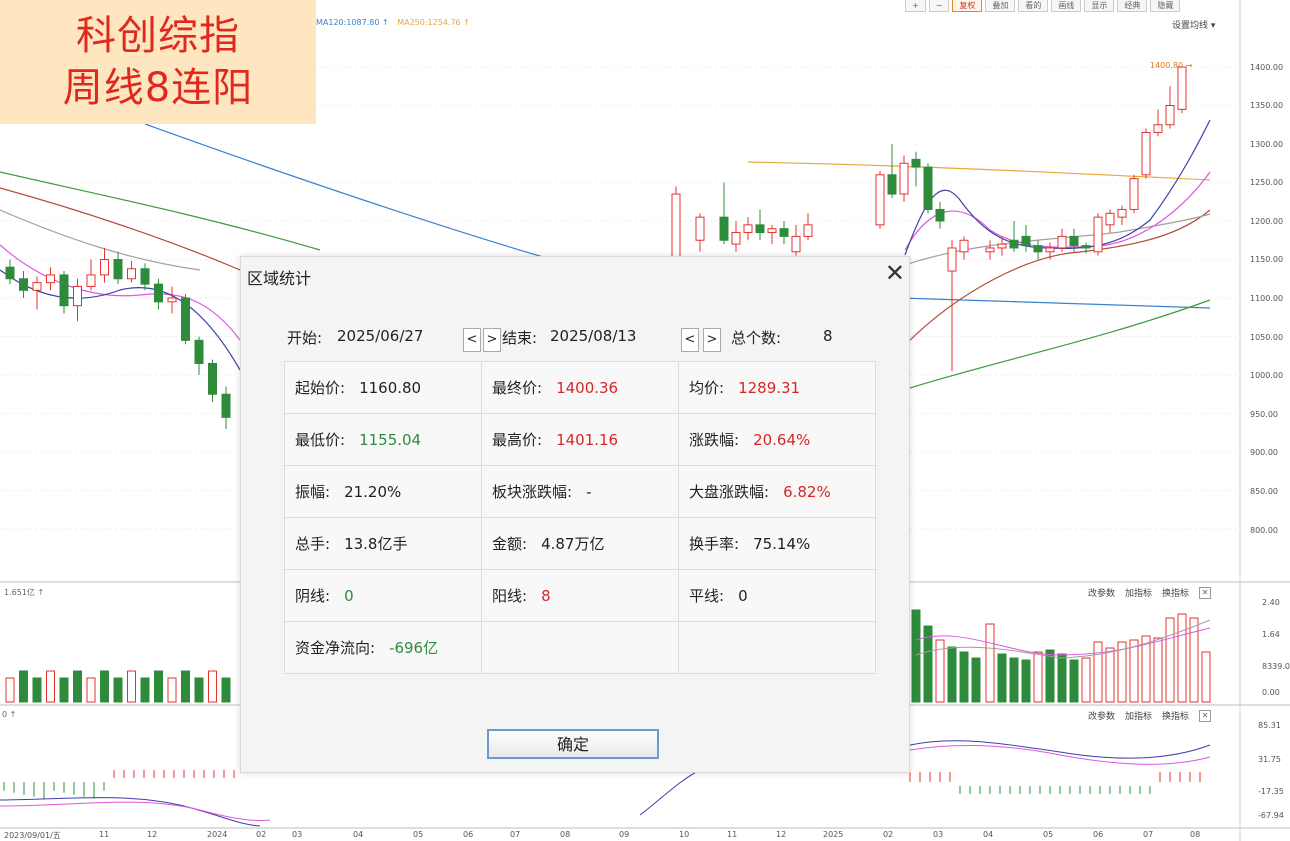 This screenshot has height=841, width=1290. Describe the element at coordinates (1033, 6) in the screenshot. I see `toolbar-button-3: 看的` at that location.